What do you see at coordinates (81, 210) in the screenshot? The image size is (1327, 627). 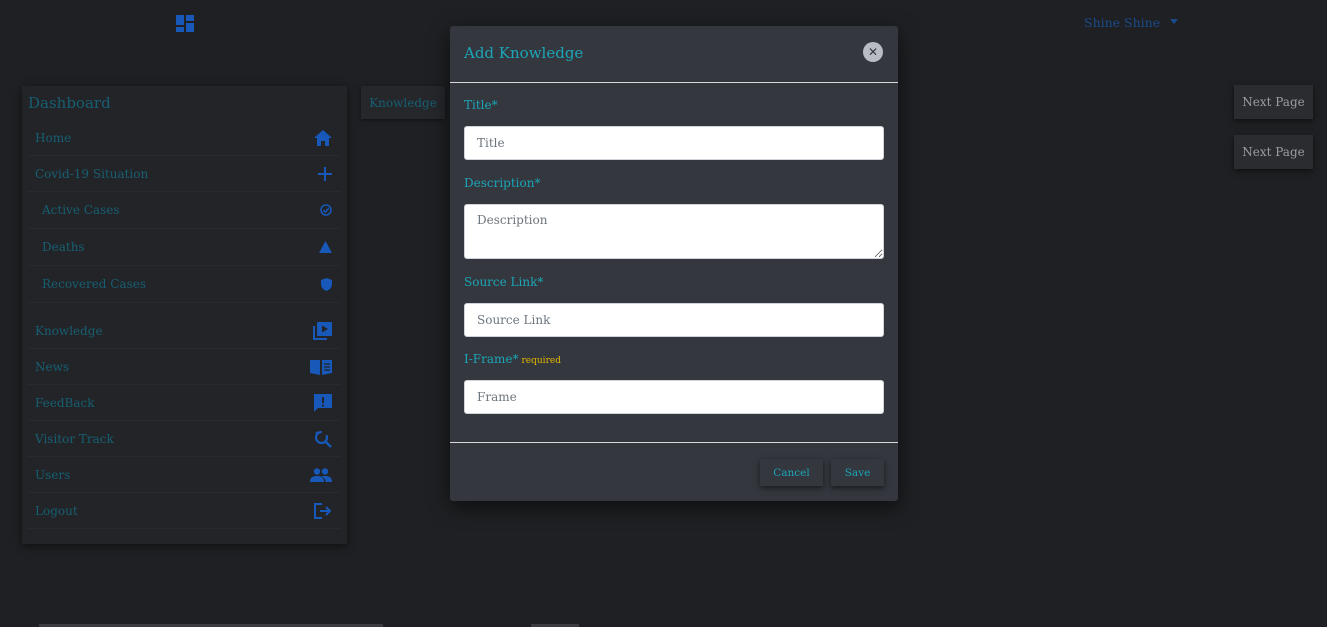 I see `sidebar-item-label: Active Cases` at bounding box center [81, 210].